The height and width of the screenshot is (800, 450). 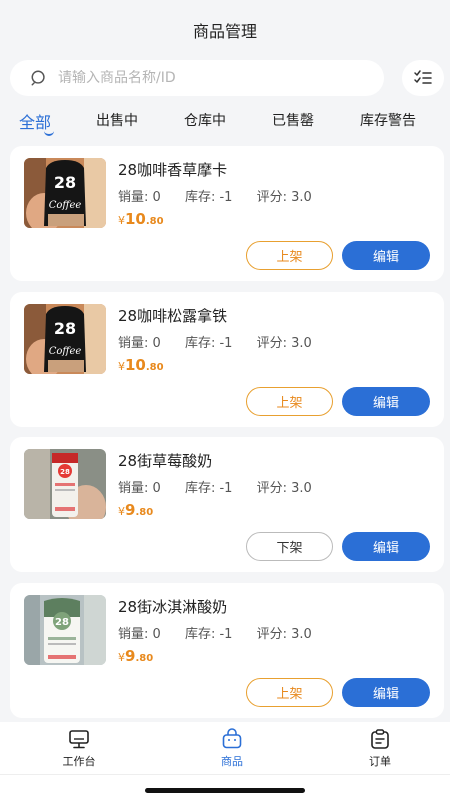 I want to click on status-tabs: 全部 出售中 仓库中 已售罄 库存警告, so click(x=225, y=123).